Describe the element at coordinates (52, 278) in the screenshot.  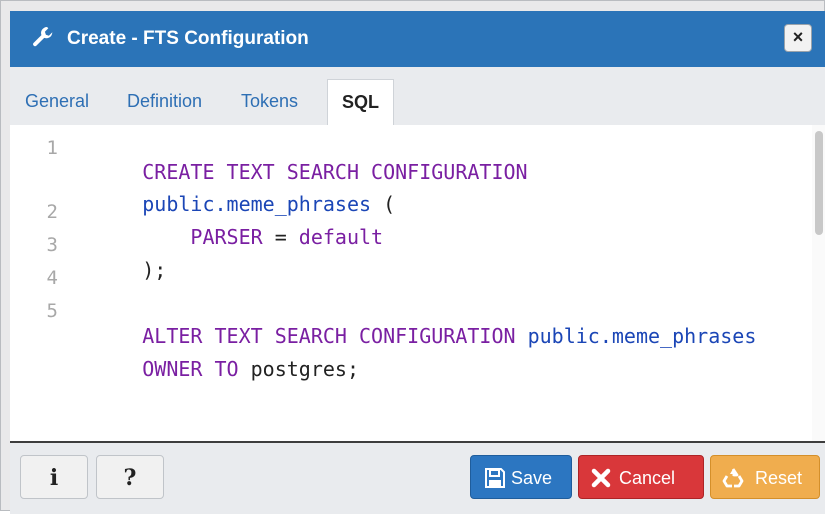
I see `line-number: 4` at that location.